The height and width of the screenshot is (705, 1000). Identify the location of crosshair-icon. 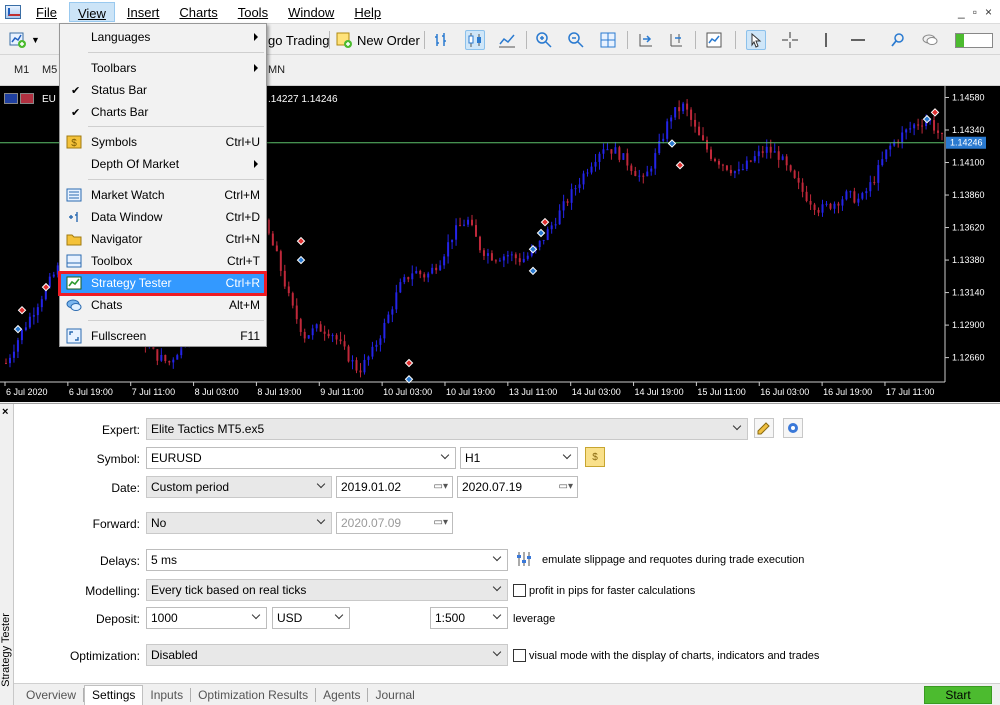
(790, 40).